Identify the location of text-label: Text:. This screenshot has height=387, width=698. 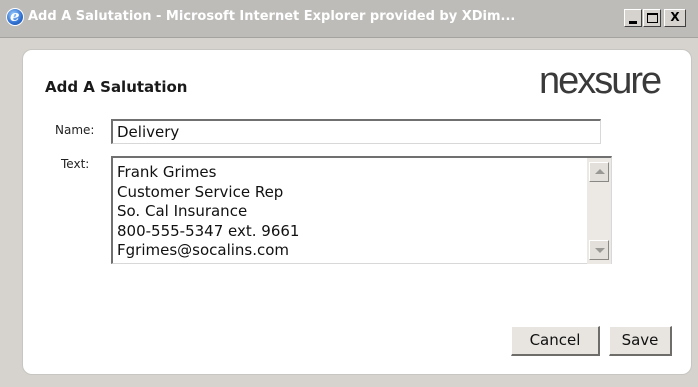
(75, 164).